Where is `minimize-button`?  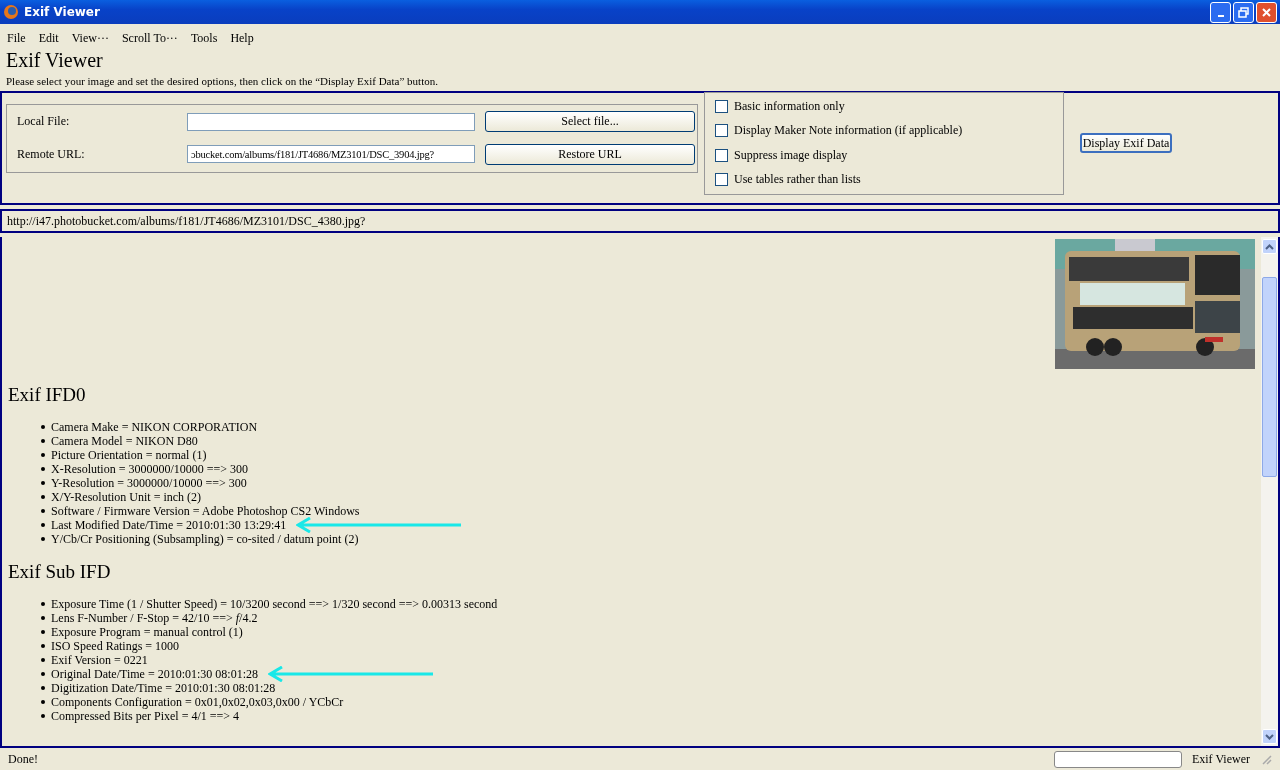 minimize-button is located at coordinates (1220, 12).